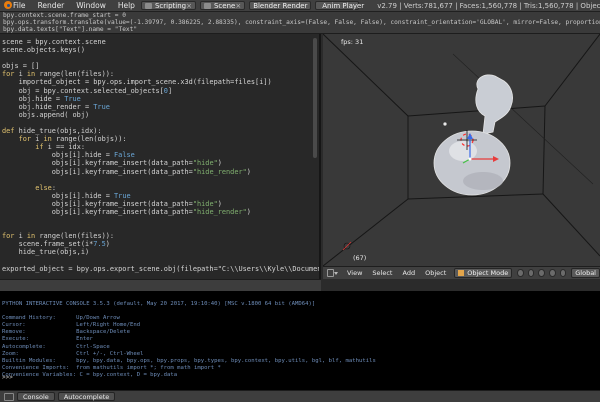 The width and height of the screenshot is (600, 402). I want to click on object-mode-icon, so click(461, 273).